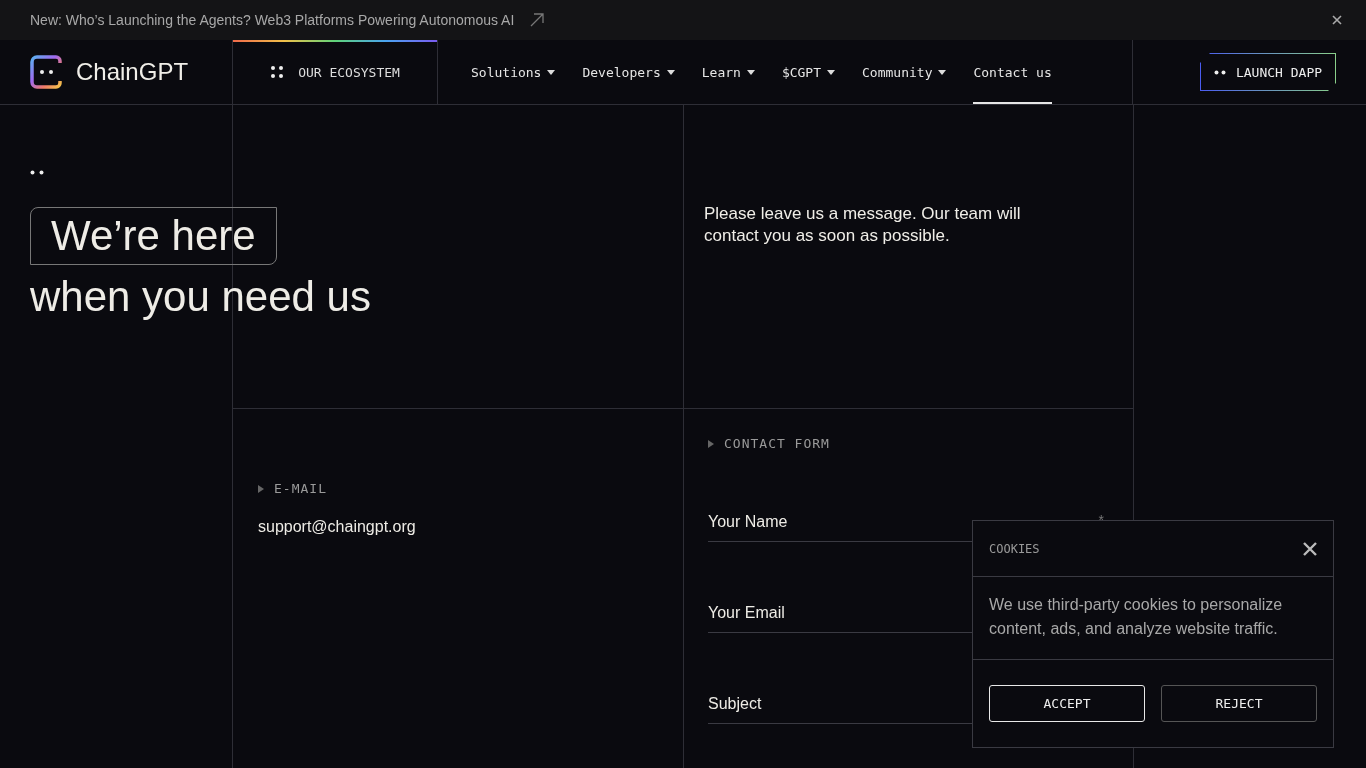 The width and height of the screenshot is (1366, 768). What do you see at coordinates (153, 236) in the screenshot?
I see `hero-title-boxed: We’re here` at bounding box center [153, 236].